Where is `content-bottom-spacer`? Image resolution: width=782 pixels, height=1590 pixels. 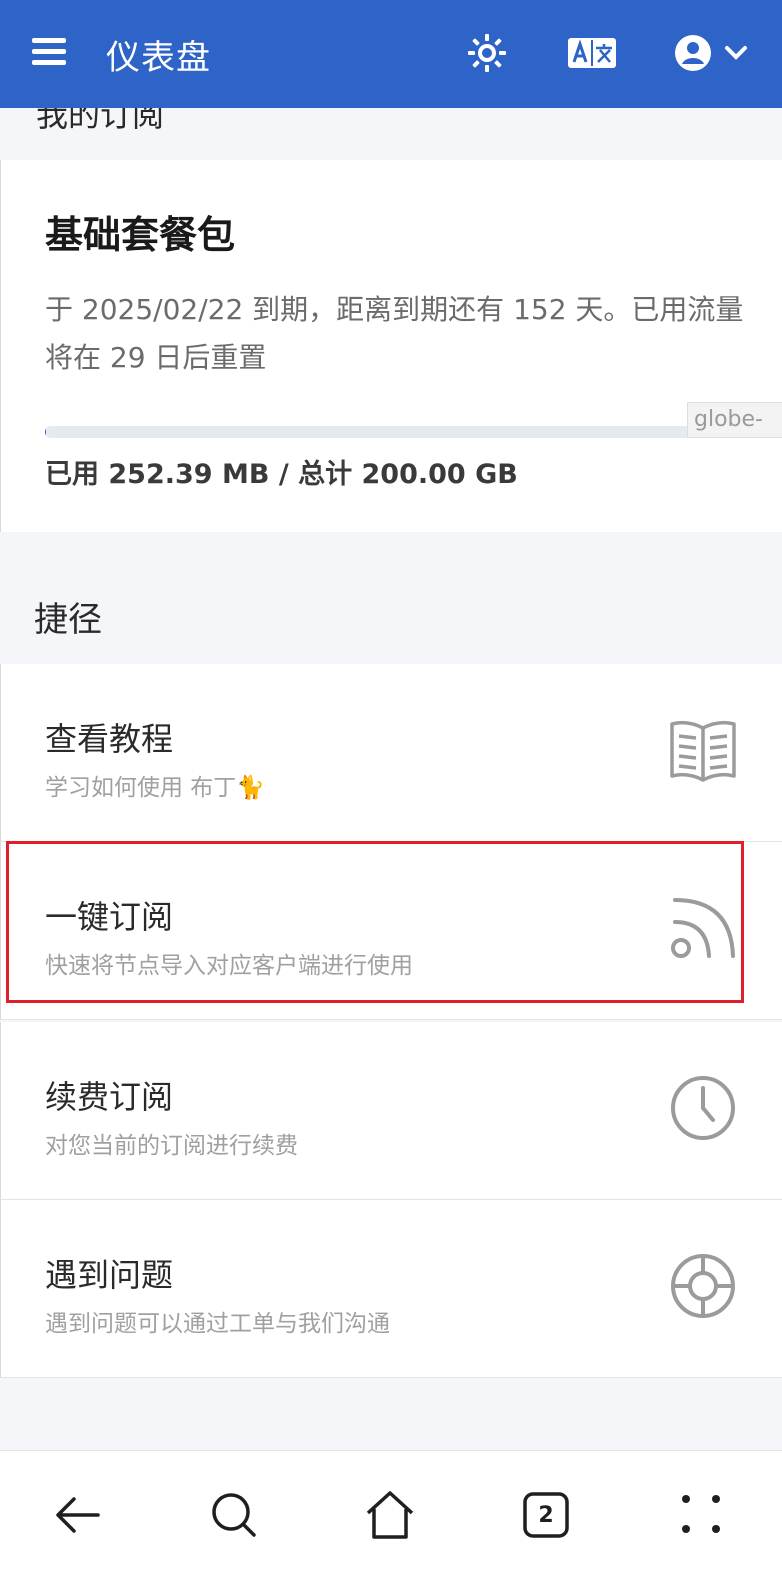
content-bottom-spacer is located at coordinates (391, 1415).